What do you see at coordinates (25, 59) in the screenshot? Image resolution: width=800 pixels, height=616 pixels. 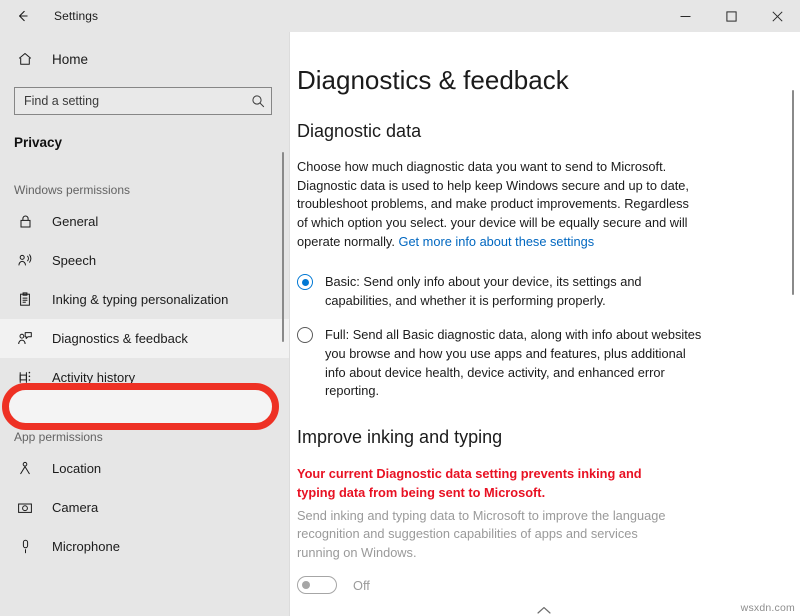 I see `home-icon` at bounding box center [25, 59].